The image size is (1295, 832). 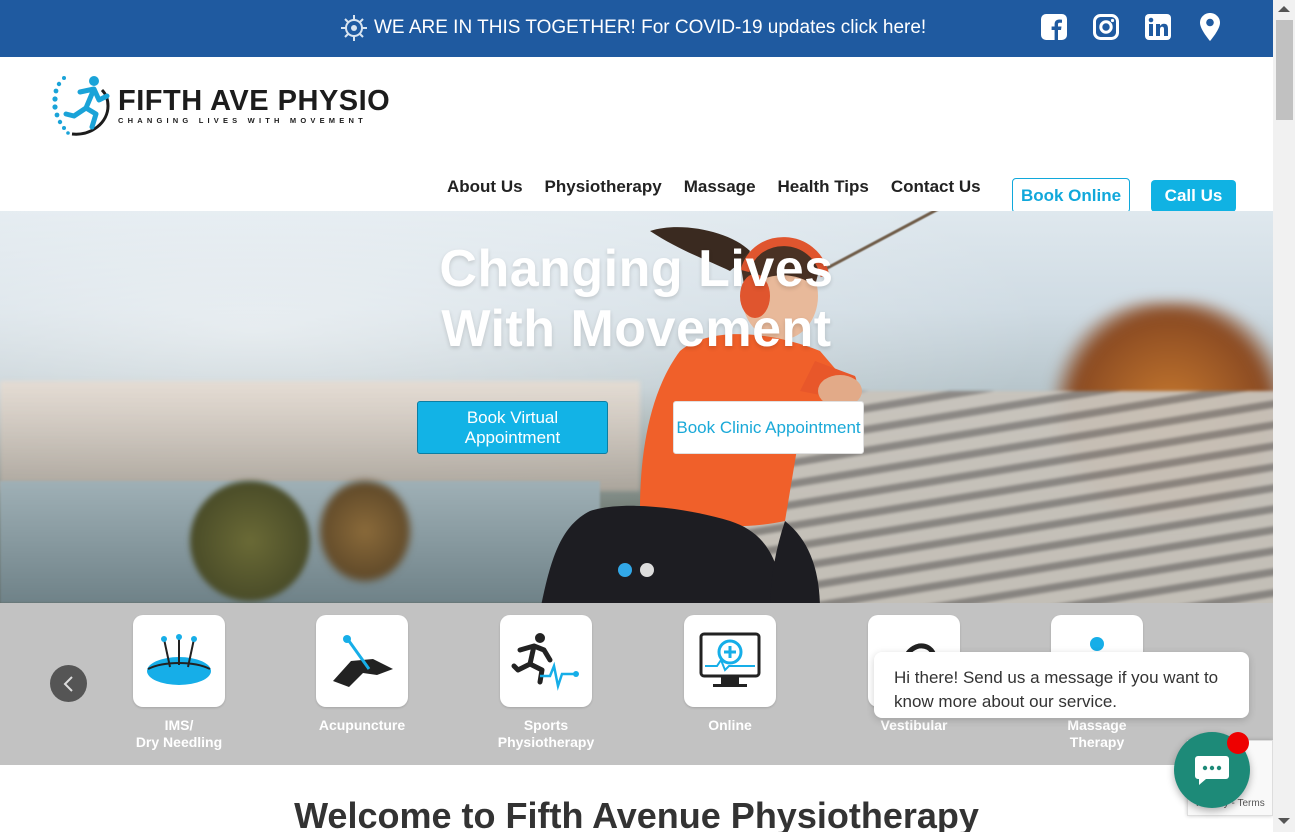 What do you see at coordinates (512, 427) in the screenshot?
I see `book-virtual-appointment-button: Book Virtual Appointment` at bounding box center [512, 427].